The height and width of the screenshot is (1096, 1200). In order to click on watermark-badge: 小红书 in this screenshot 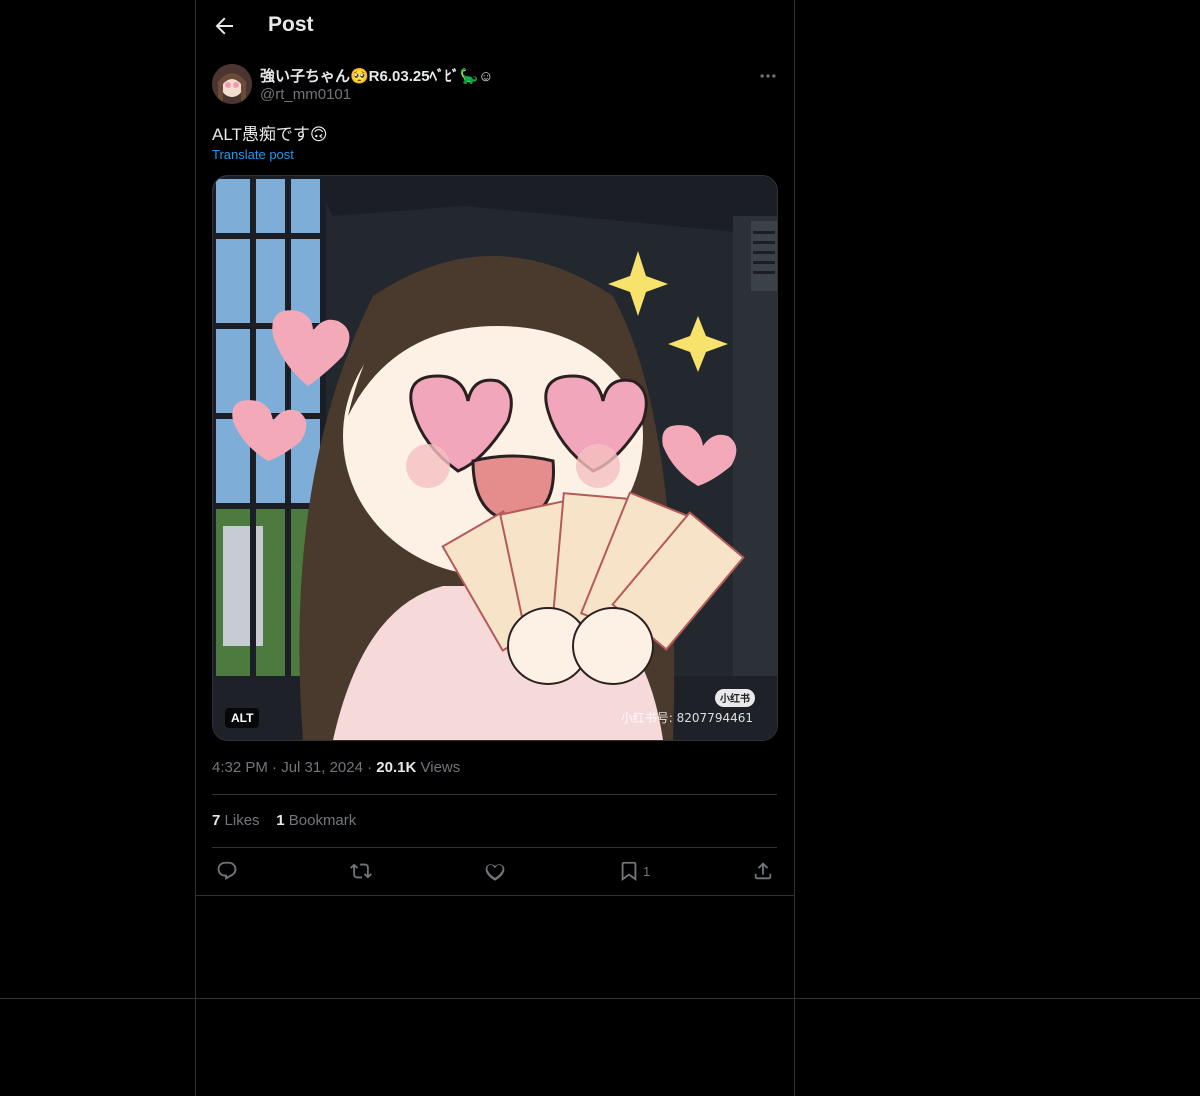, I will do `click(734, 698)`.